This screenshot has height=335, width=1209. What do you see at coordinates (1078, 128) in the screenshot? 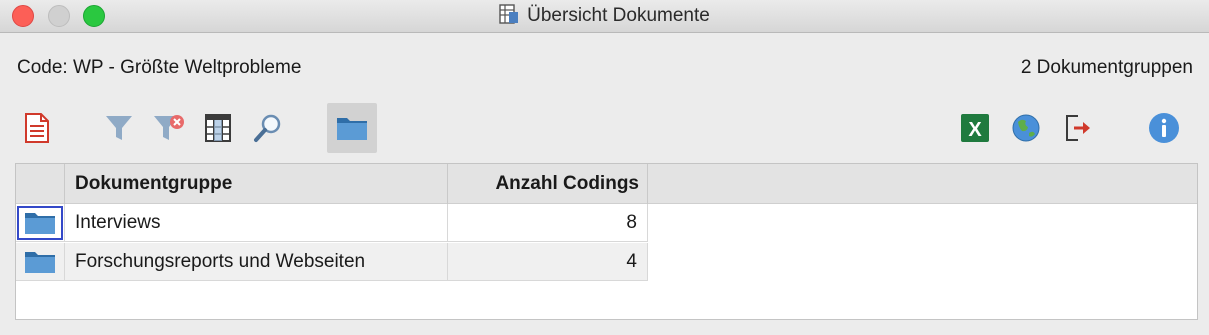
I see `export-icon` at bounding box center [1078, 128].